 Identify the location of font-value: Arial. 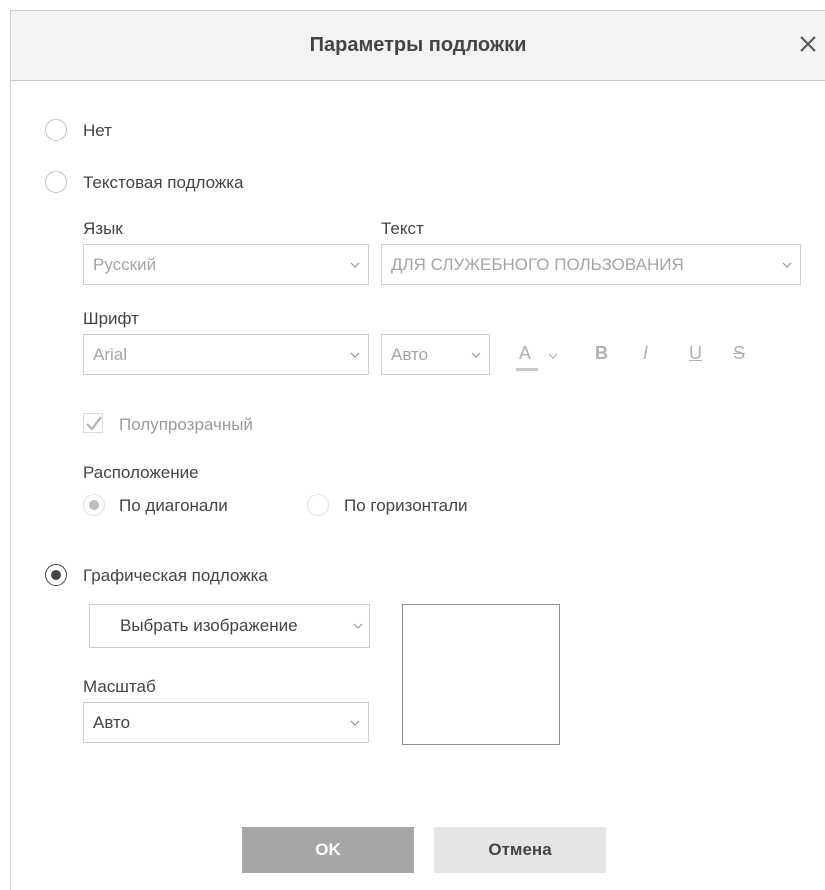
(110, 354).